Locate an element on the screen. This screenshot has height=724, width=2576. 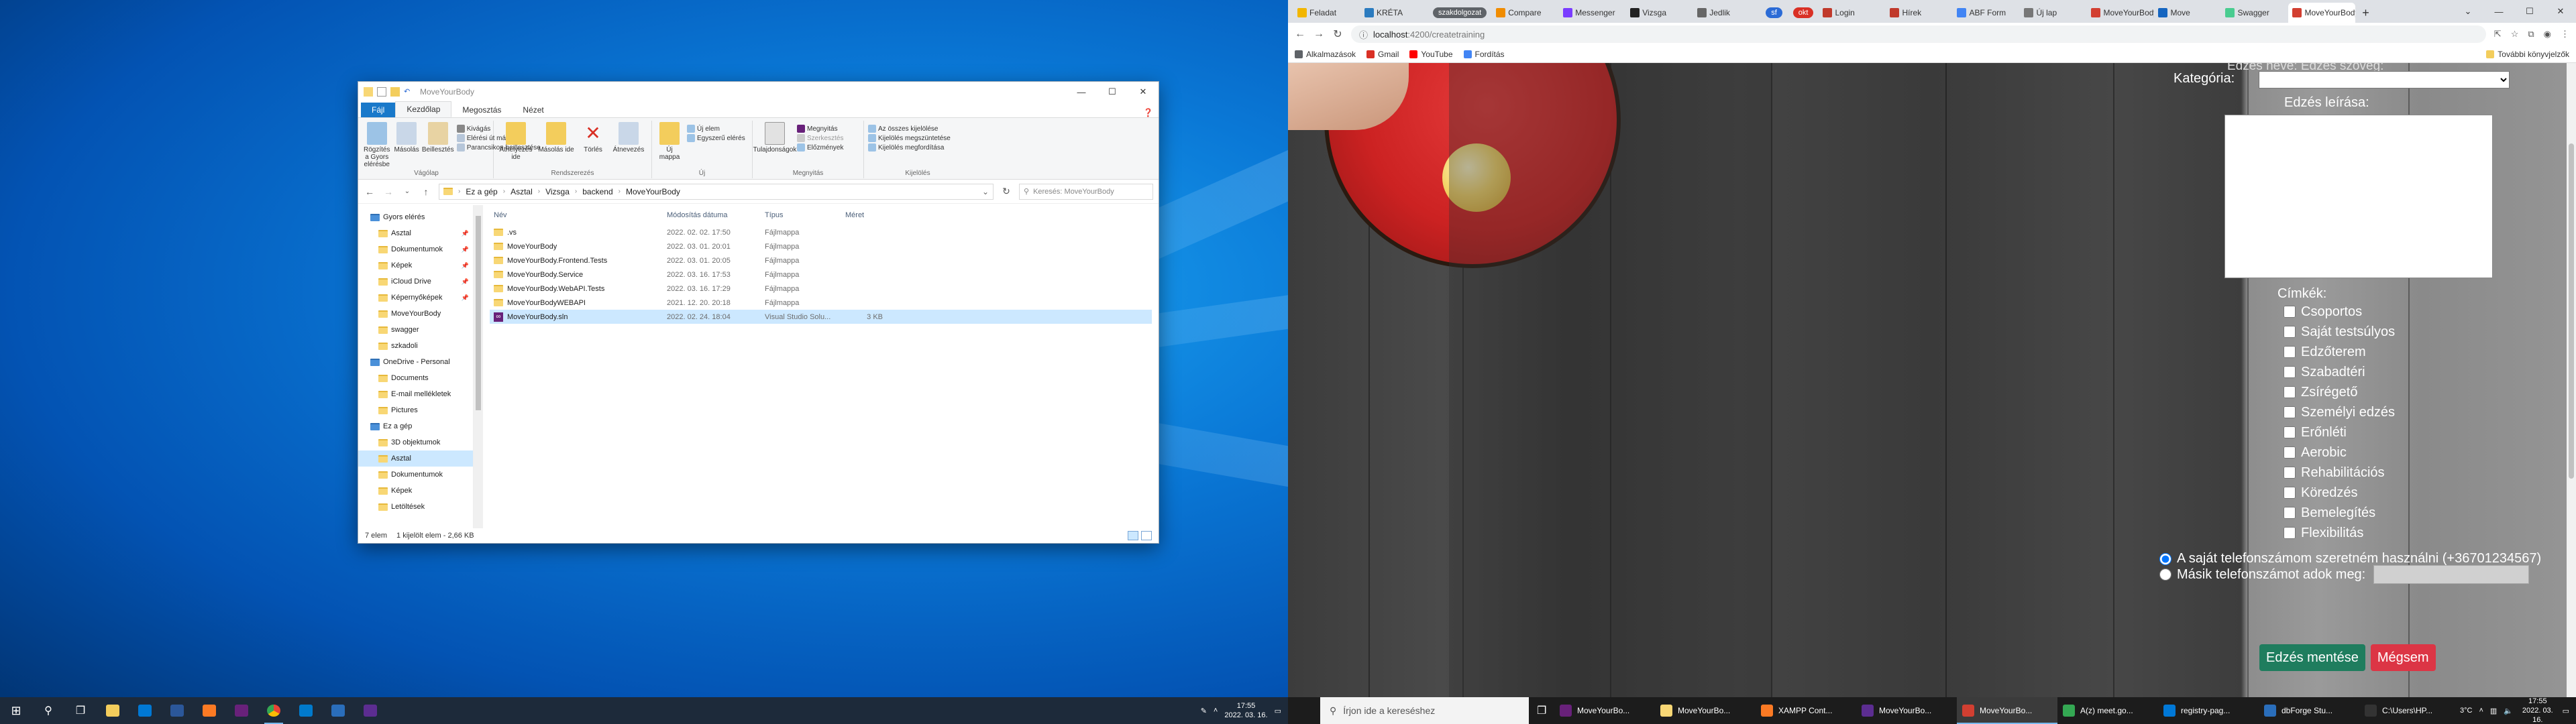
bookmark-item: YouTube is located at coordinates (1431, 55).